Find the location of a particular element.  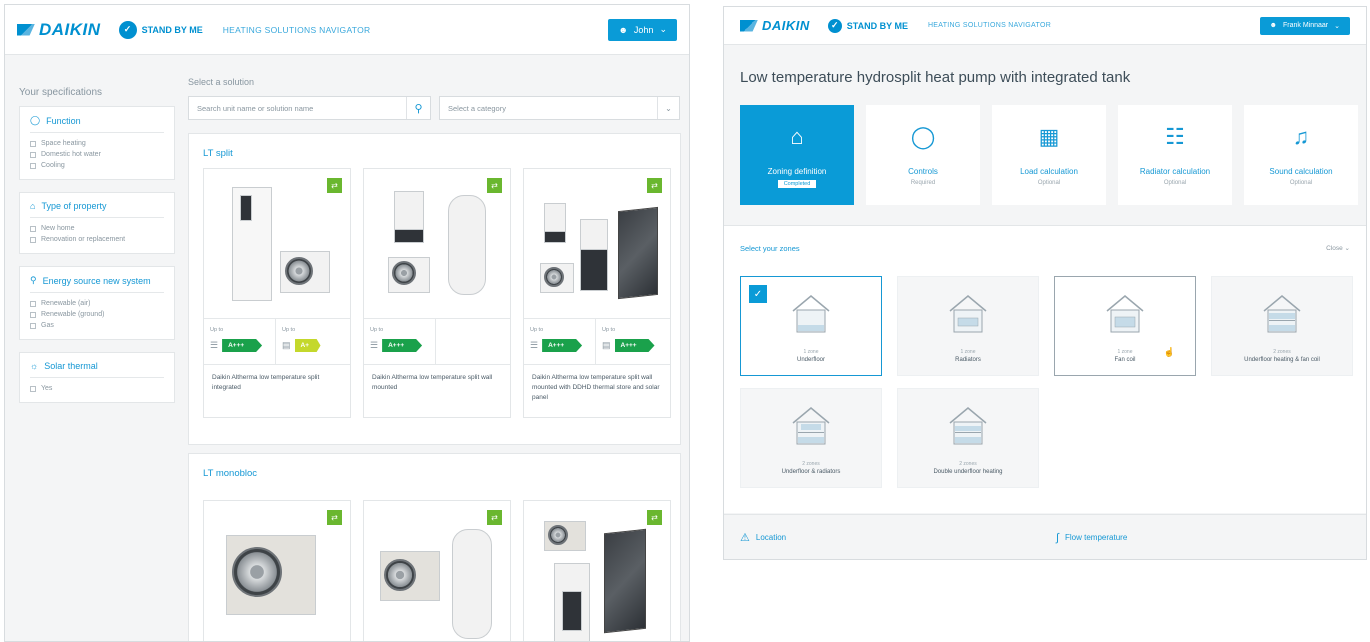

energy-rating-badge: A+++ is located at coordinates (242, 345).